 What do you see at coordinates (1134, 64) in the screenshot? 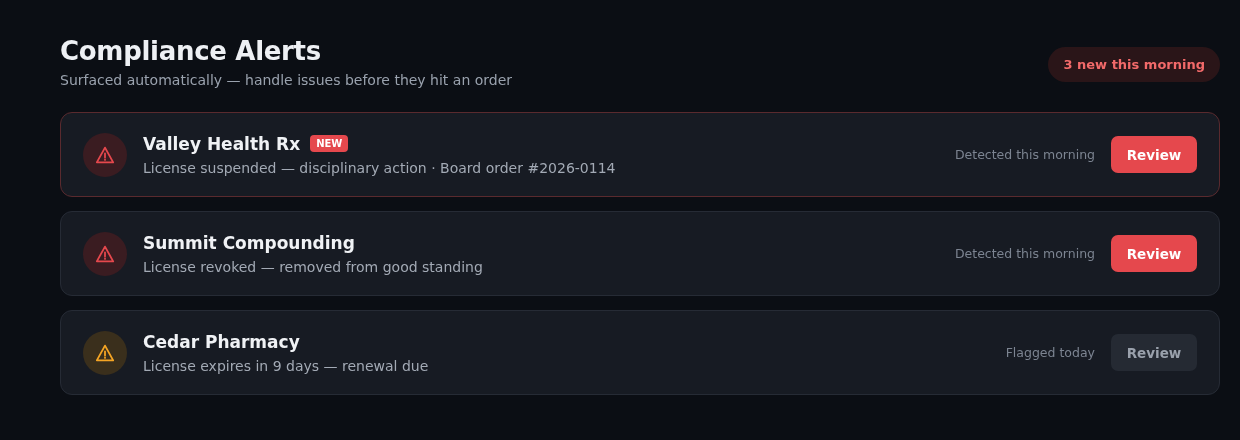
I see `new-count-badge: 3 new this morning` at bounding box center [1134, 64].